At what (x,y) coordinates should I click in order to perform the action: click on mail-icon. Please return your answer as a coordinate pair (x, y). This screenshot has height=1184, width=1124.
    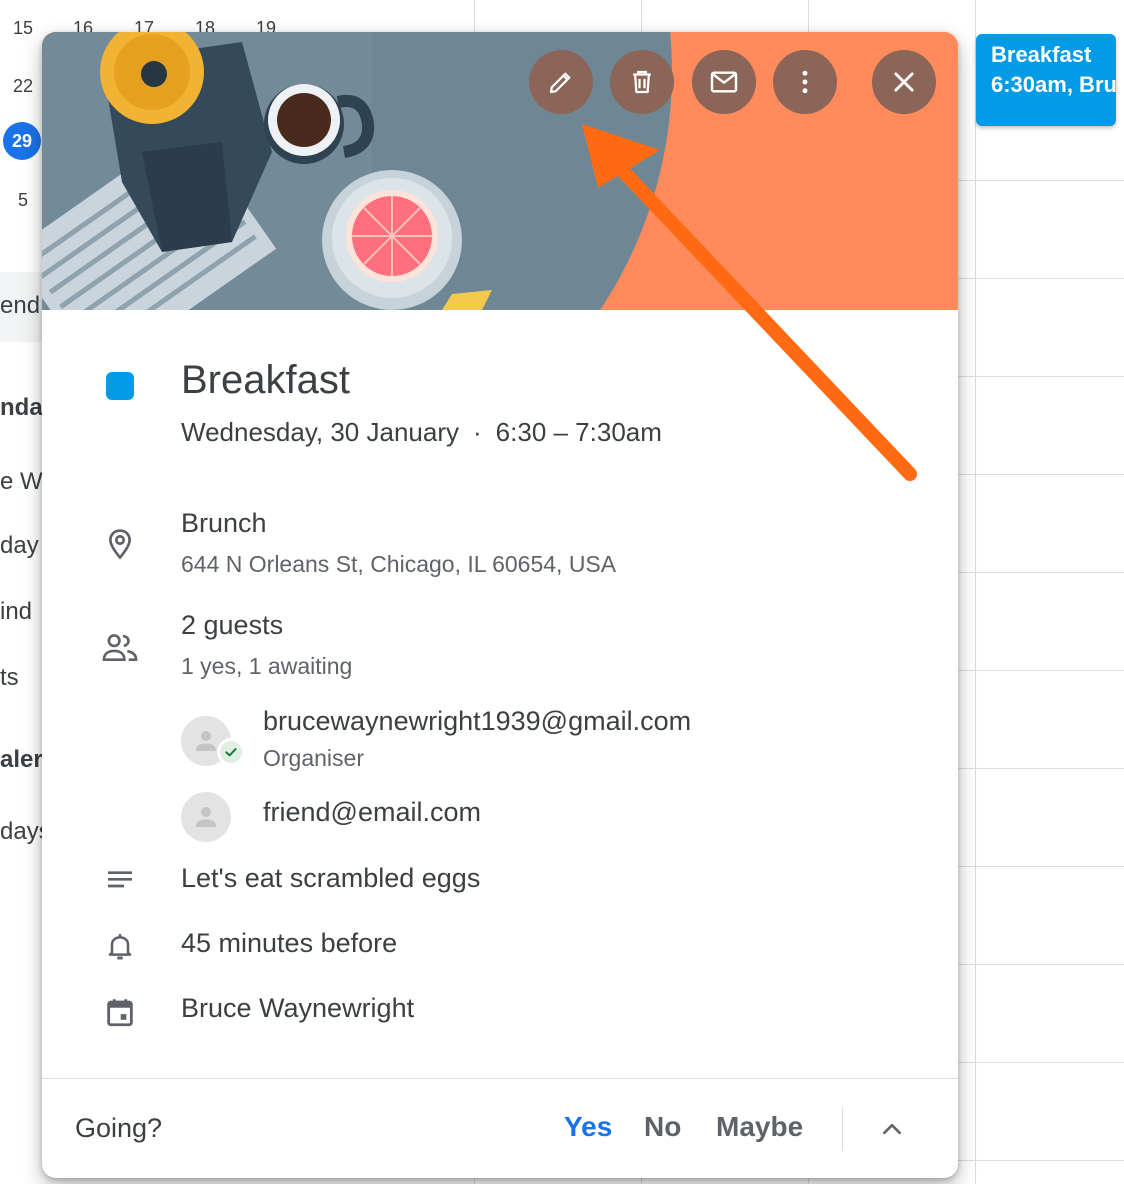
    Looking at the image, I should click on (724, 82).